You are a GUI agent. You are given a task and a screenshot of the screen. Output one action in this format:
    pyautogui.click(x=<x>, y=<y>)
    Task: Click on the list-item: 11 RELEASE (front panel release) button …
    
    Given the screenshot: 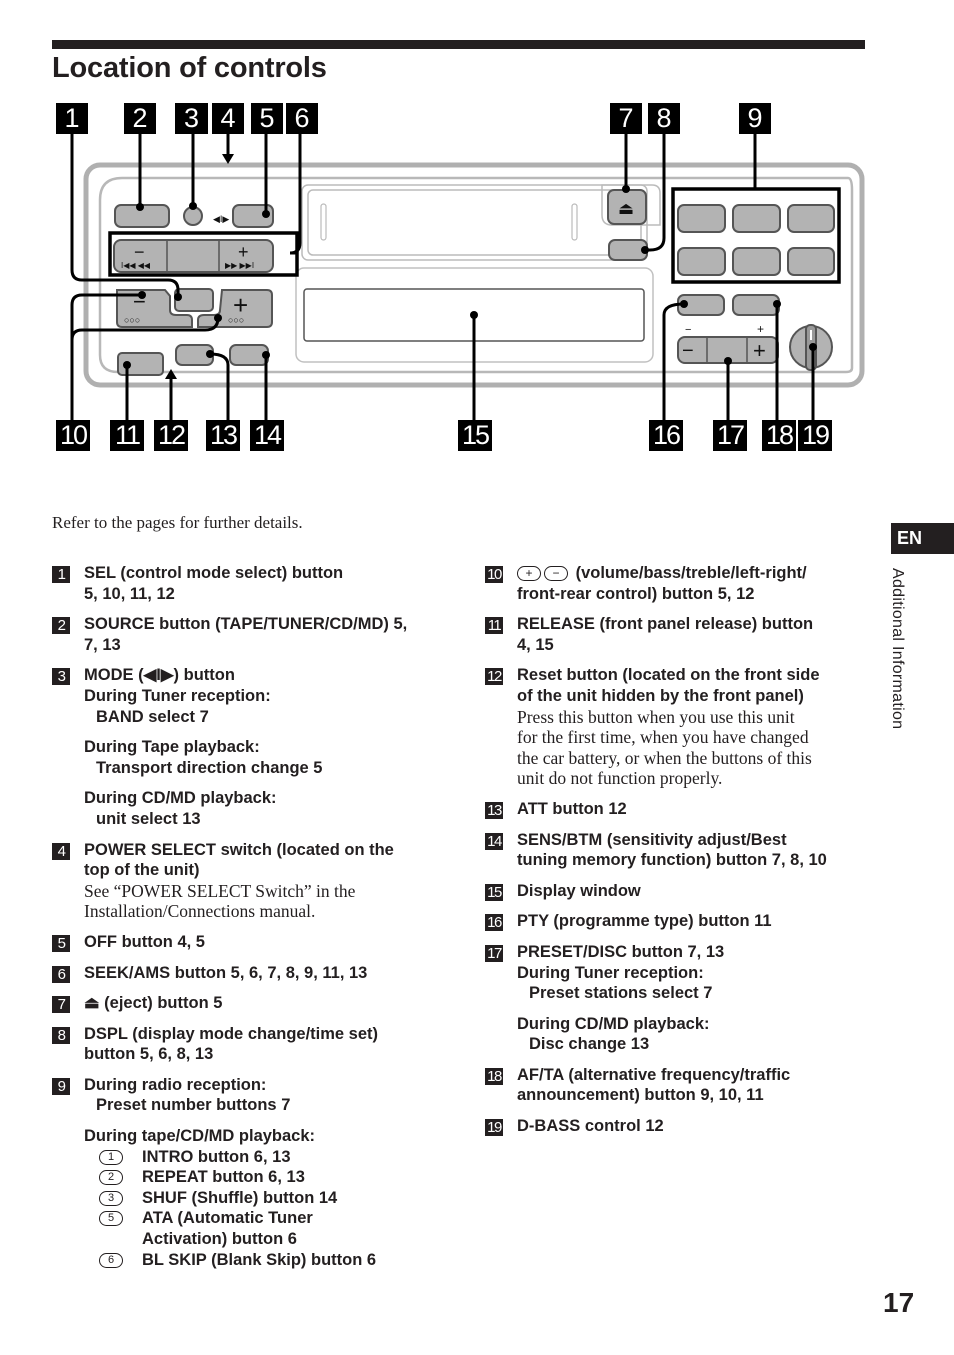 What is the action you would take?
    pyautogui.click(x=680, y=634)
    